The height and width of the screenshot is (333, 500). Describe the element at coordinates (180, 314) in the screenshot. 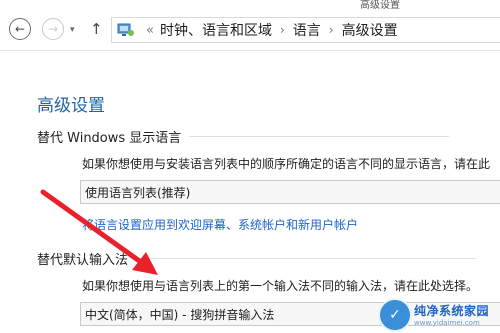

I see `input-method-selected-value: 中文(简体，中国) - 搜狗拼音输入法` at that location.